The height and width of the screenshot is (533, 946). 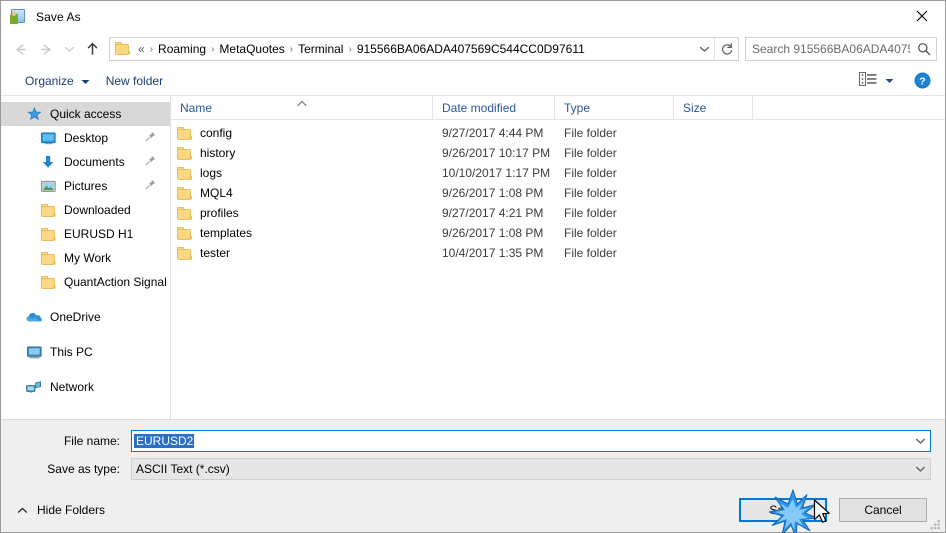 I want to click on organize-button: Organize, so click(x=57, y=81).